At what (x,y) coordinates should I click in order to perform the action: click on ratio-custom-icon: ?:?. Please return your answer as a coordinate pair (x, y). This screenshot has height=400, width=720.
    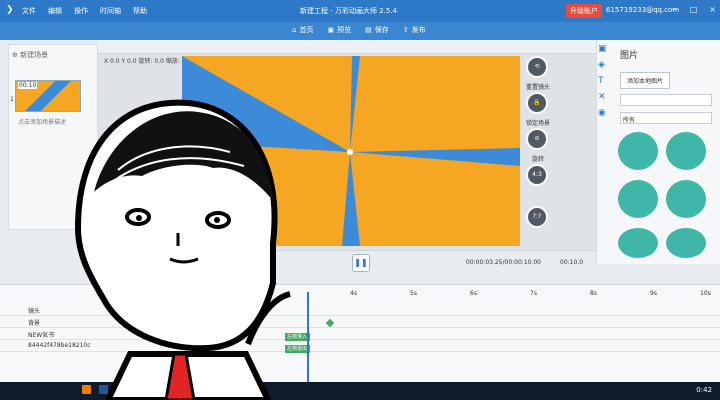
    Looking at the image, I should click on (537, 217).